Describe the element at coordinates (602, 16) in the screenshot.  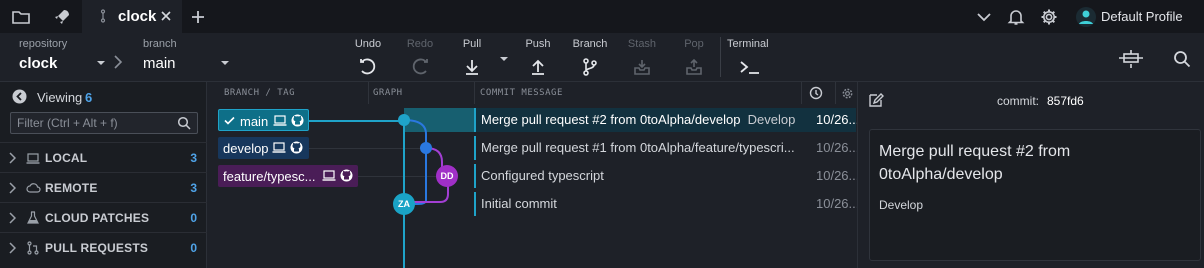
I see `title-bar: clock Default Profile` at that location.